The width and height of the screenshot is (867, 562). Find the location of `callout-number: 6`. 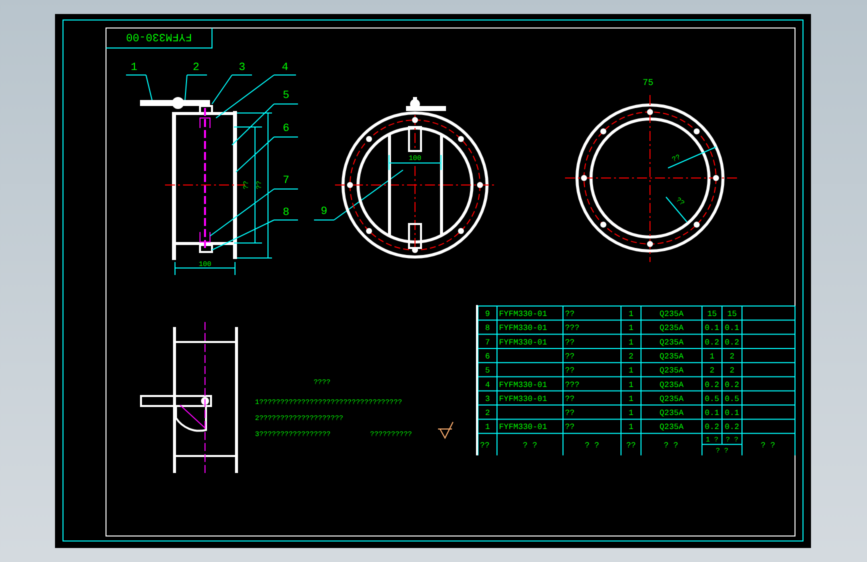

callout-number: 6 is located at coordinates (286, 129).